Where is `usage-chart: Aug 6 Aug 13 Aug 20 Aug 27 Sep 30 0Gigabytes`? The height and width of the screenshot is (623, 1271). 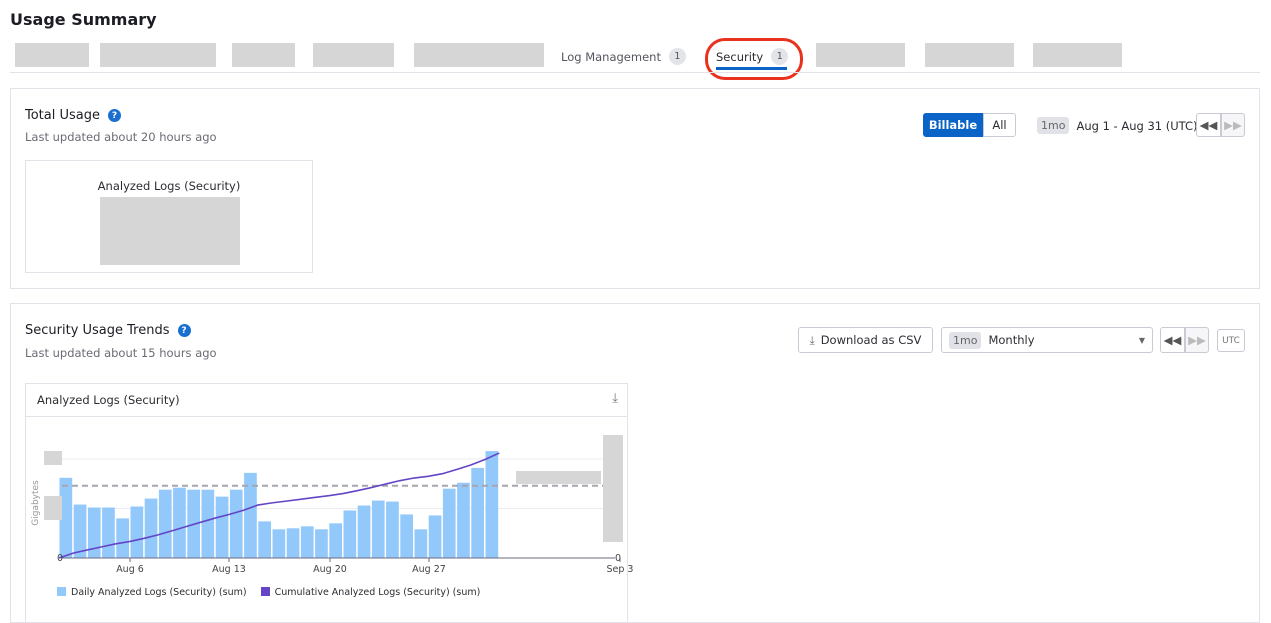
usage-chart: Aug 6 Aug 13 Aug 20 Aug 27 Sep 30 0Gigabytes is located at coordinates (332, 505).